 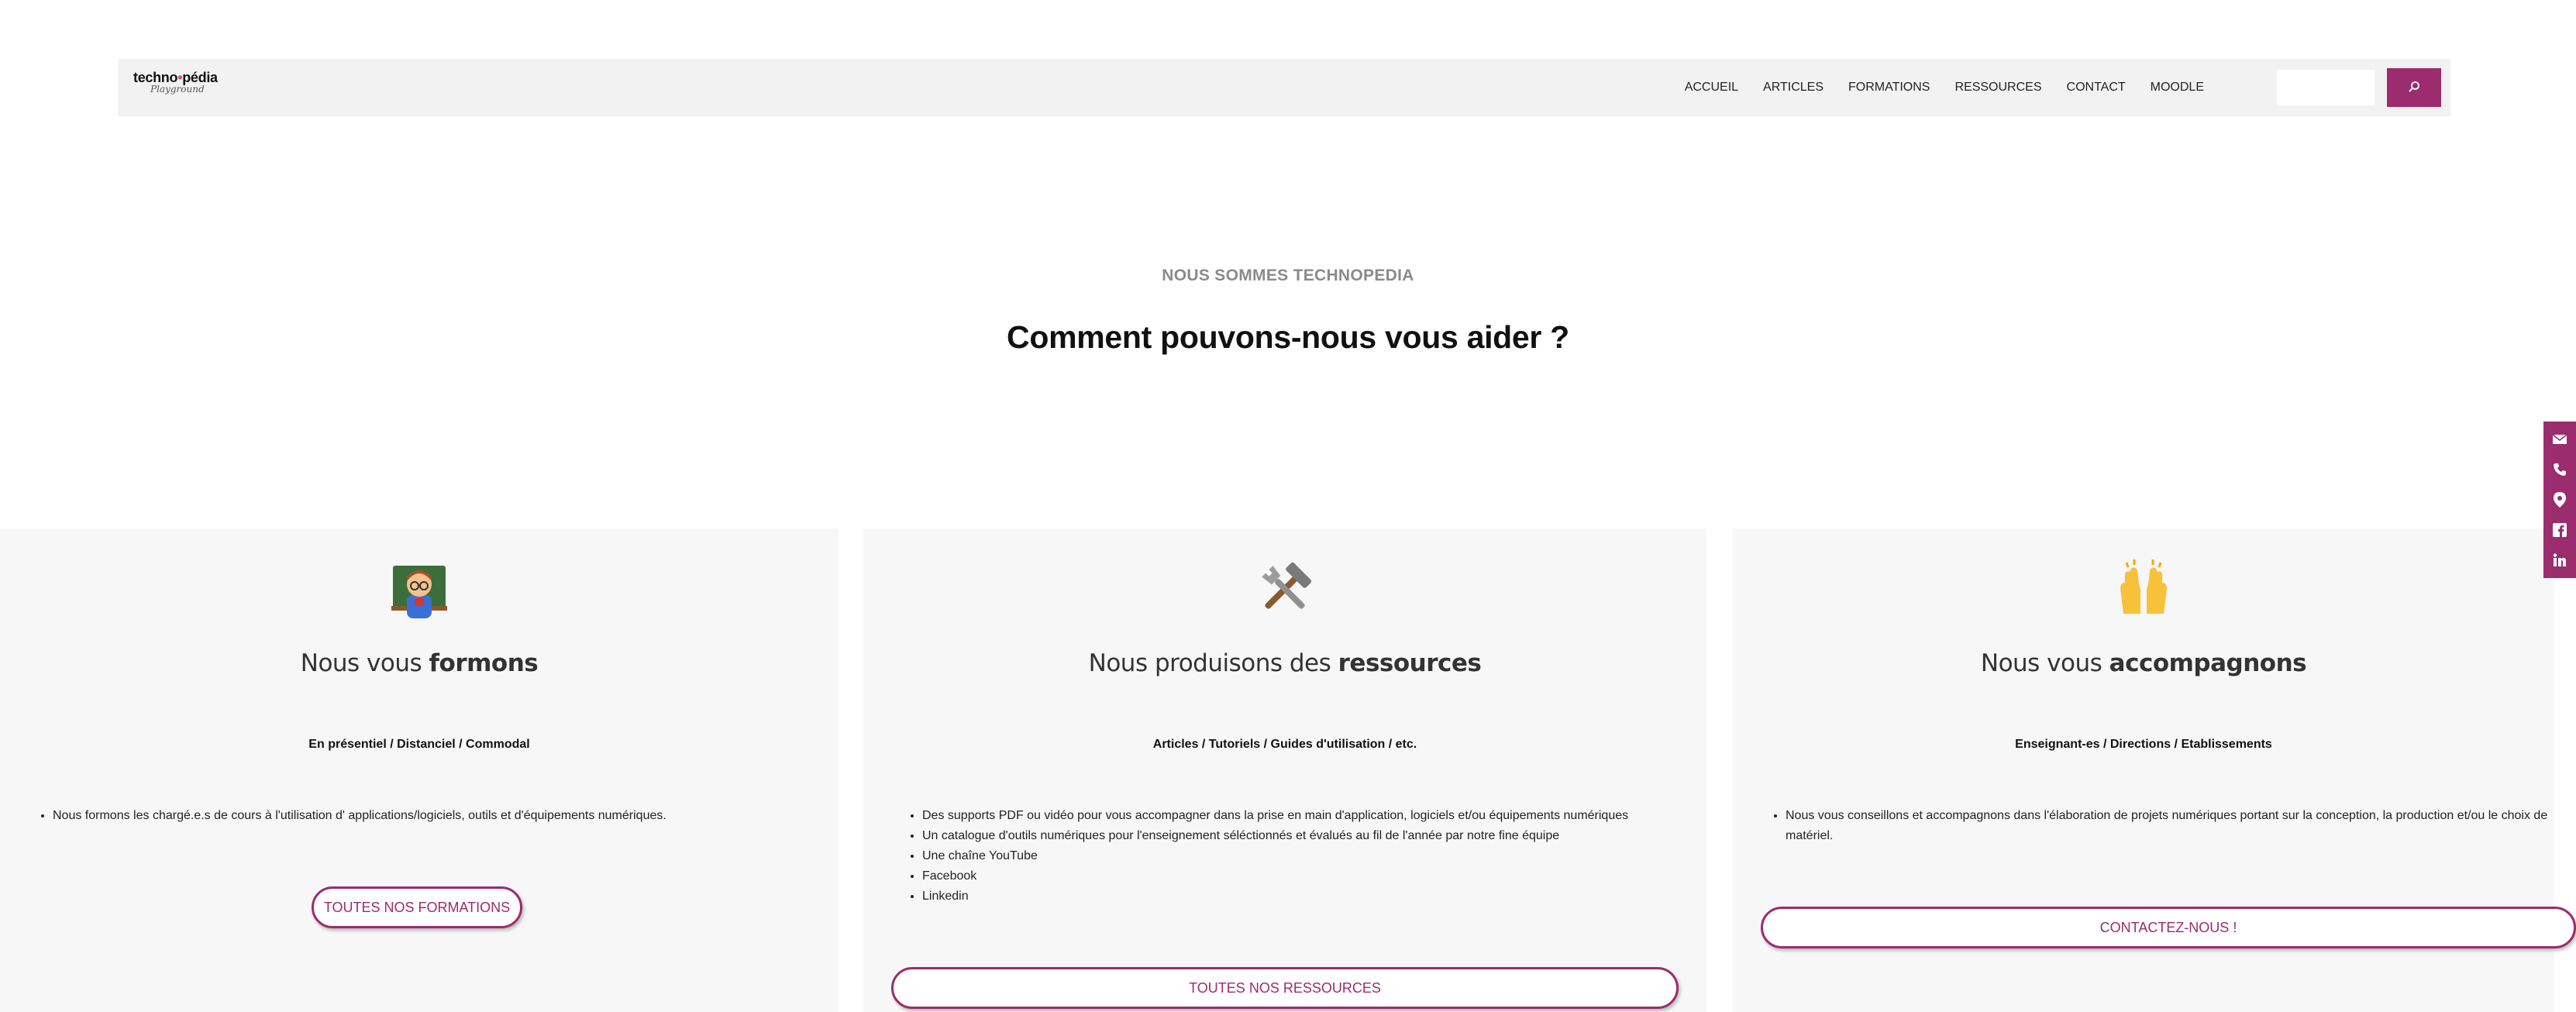 I want to click on tools-emoji-icon, so click(x=1285, y=589).